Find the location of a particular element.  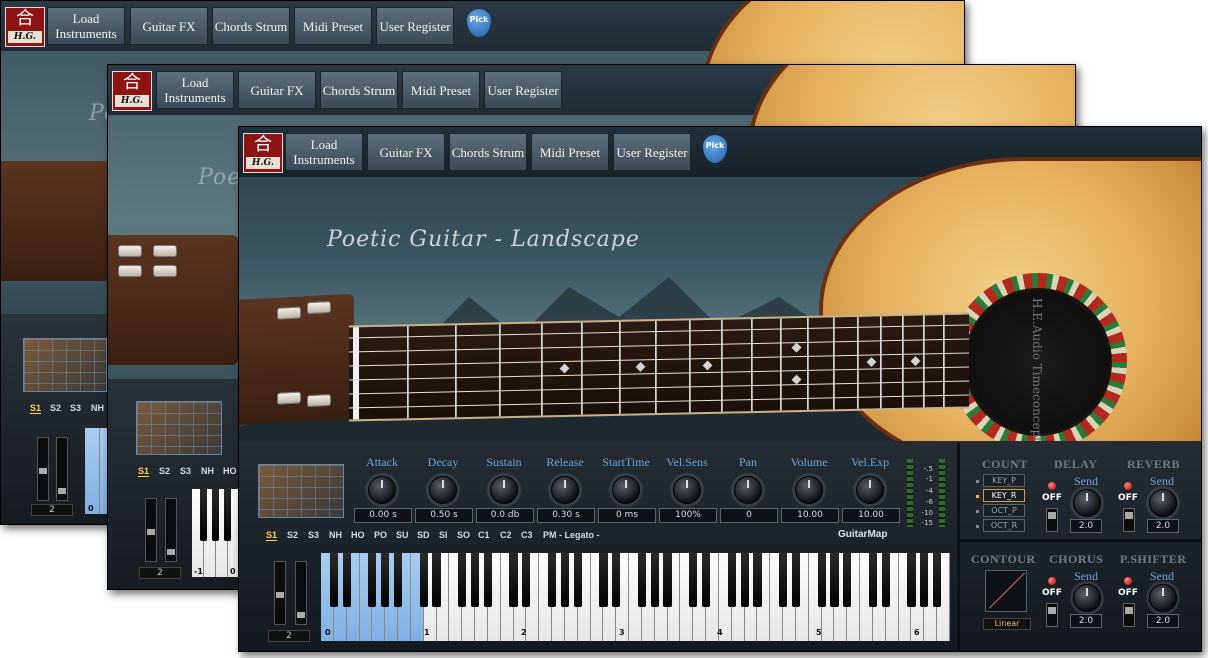

keyswitch-item: SI is located at coordinates (443, 535).